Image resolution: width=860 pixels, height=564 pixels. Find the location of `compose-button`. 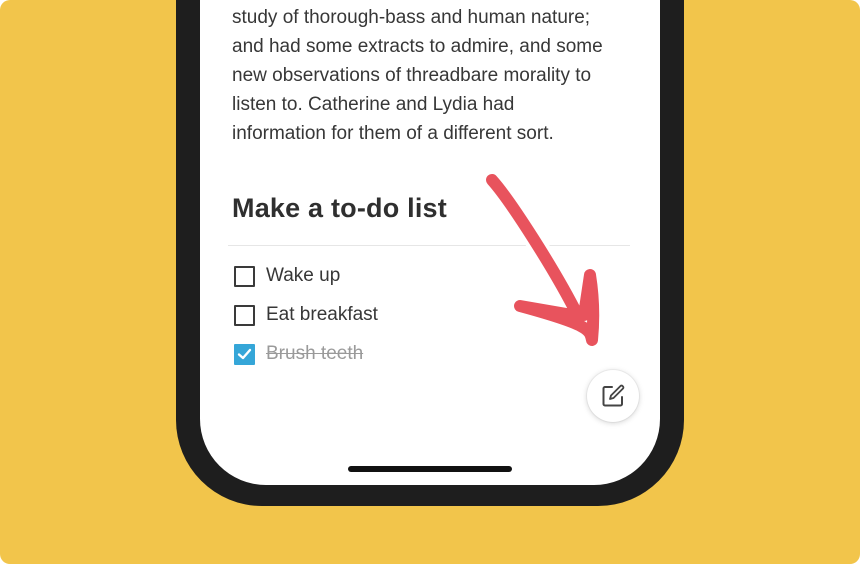

compose-button is located at coordinates (613, 396).